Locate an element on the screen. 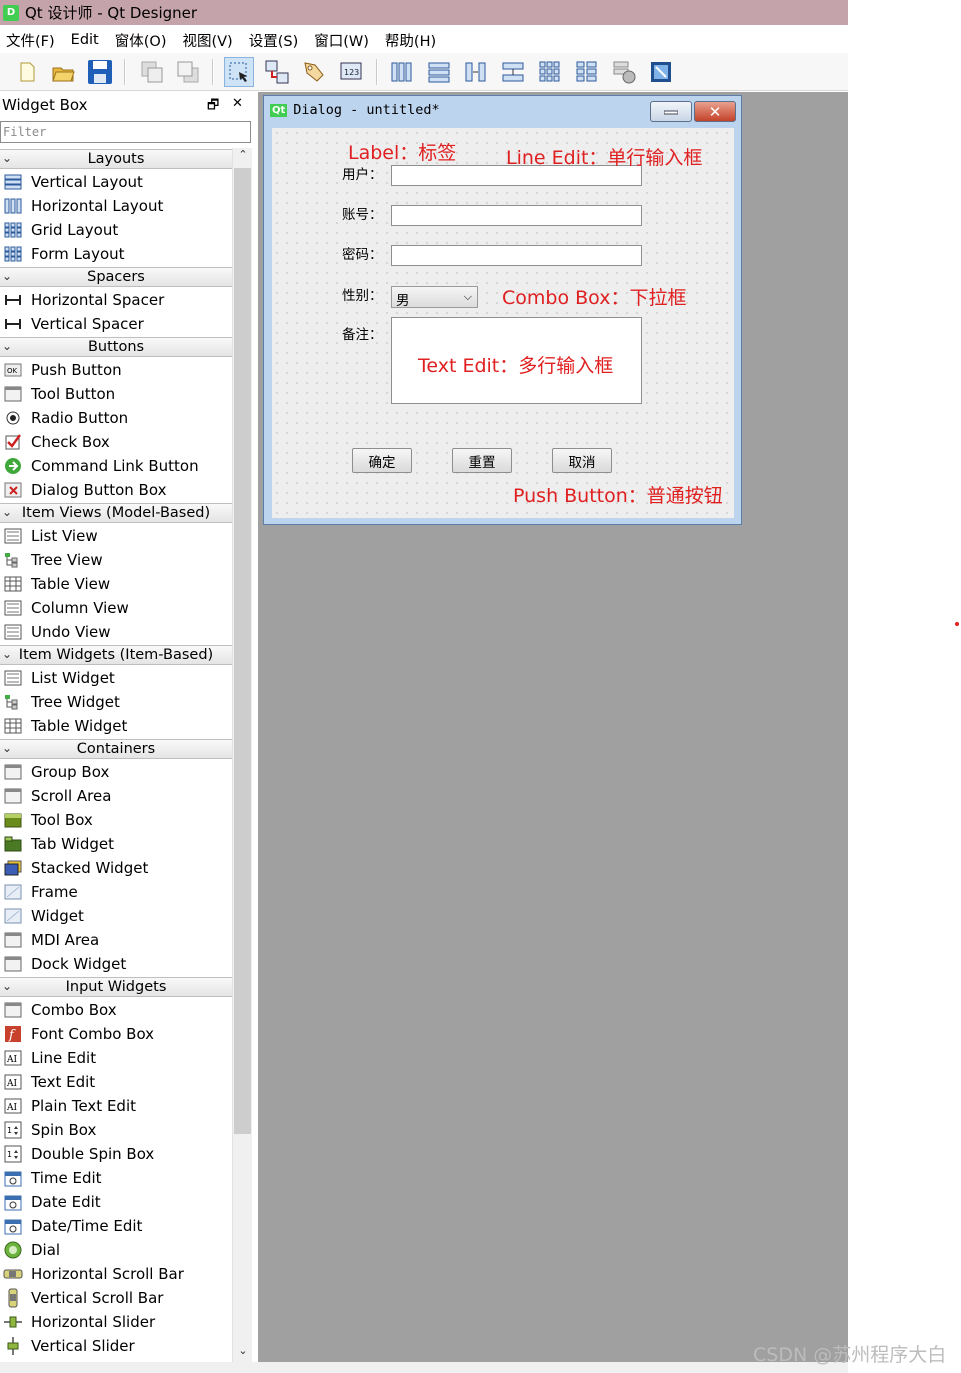 Image resolution: width=961 pixels, height=1373 pixels. category-label: Layouts is located at coordinates (116, 159).